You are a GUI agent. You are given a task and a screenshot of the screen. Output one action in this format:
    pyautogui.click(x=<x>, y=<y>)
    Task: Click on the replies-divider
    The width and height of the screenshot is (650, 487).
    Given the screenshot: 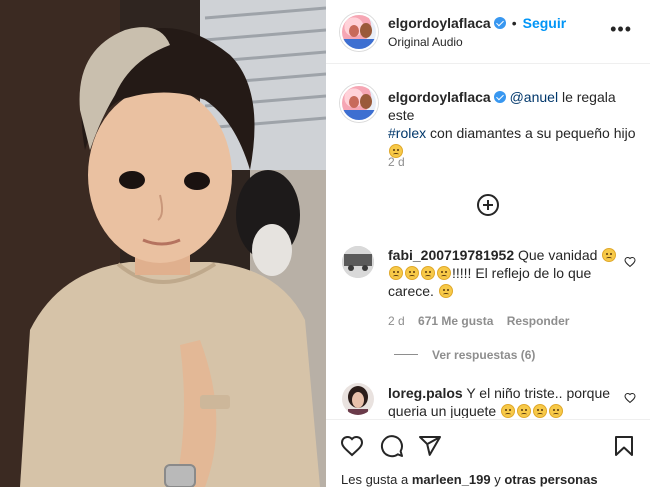 What is the action you would take?
    pyautogui.click(x=406, y=355)
    